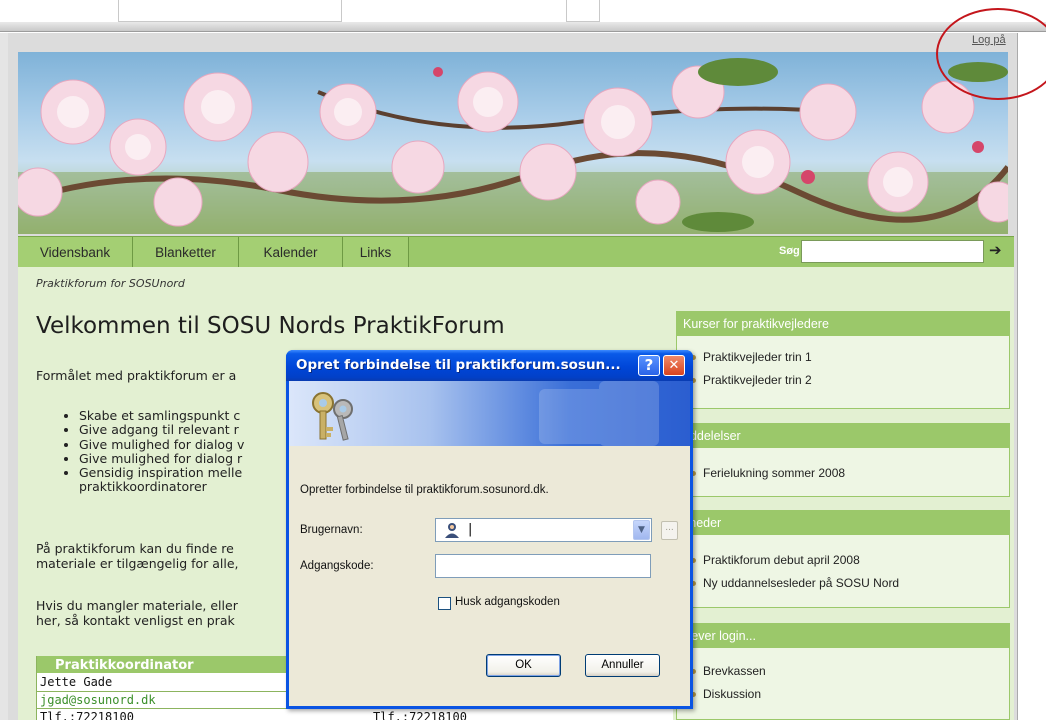 The image size is (1046, 720). Describe the element at coordinates (135, 620) in the screenshot. I see `paragraph-line: her, så kontakt venligst en prak` at that location.